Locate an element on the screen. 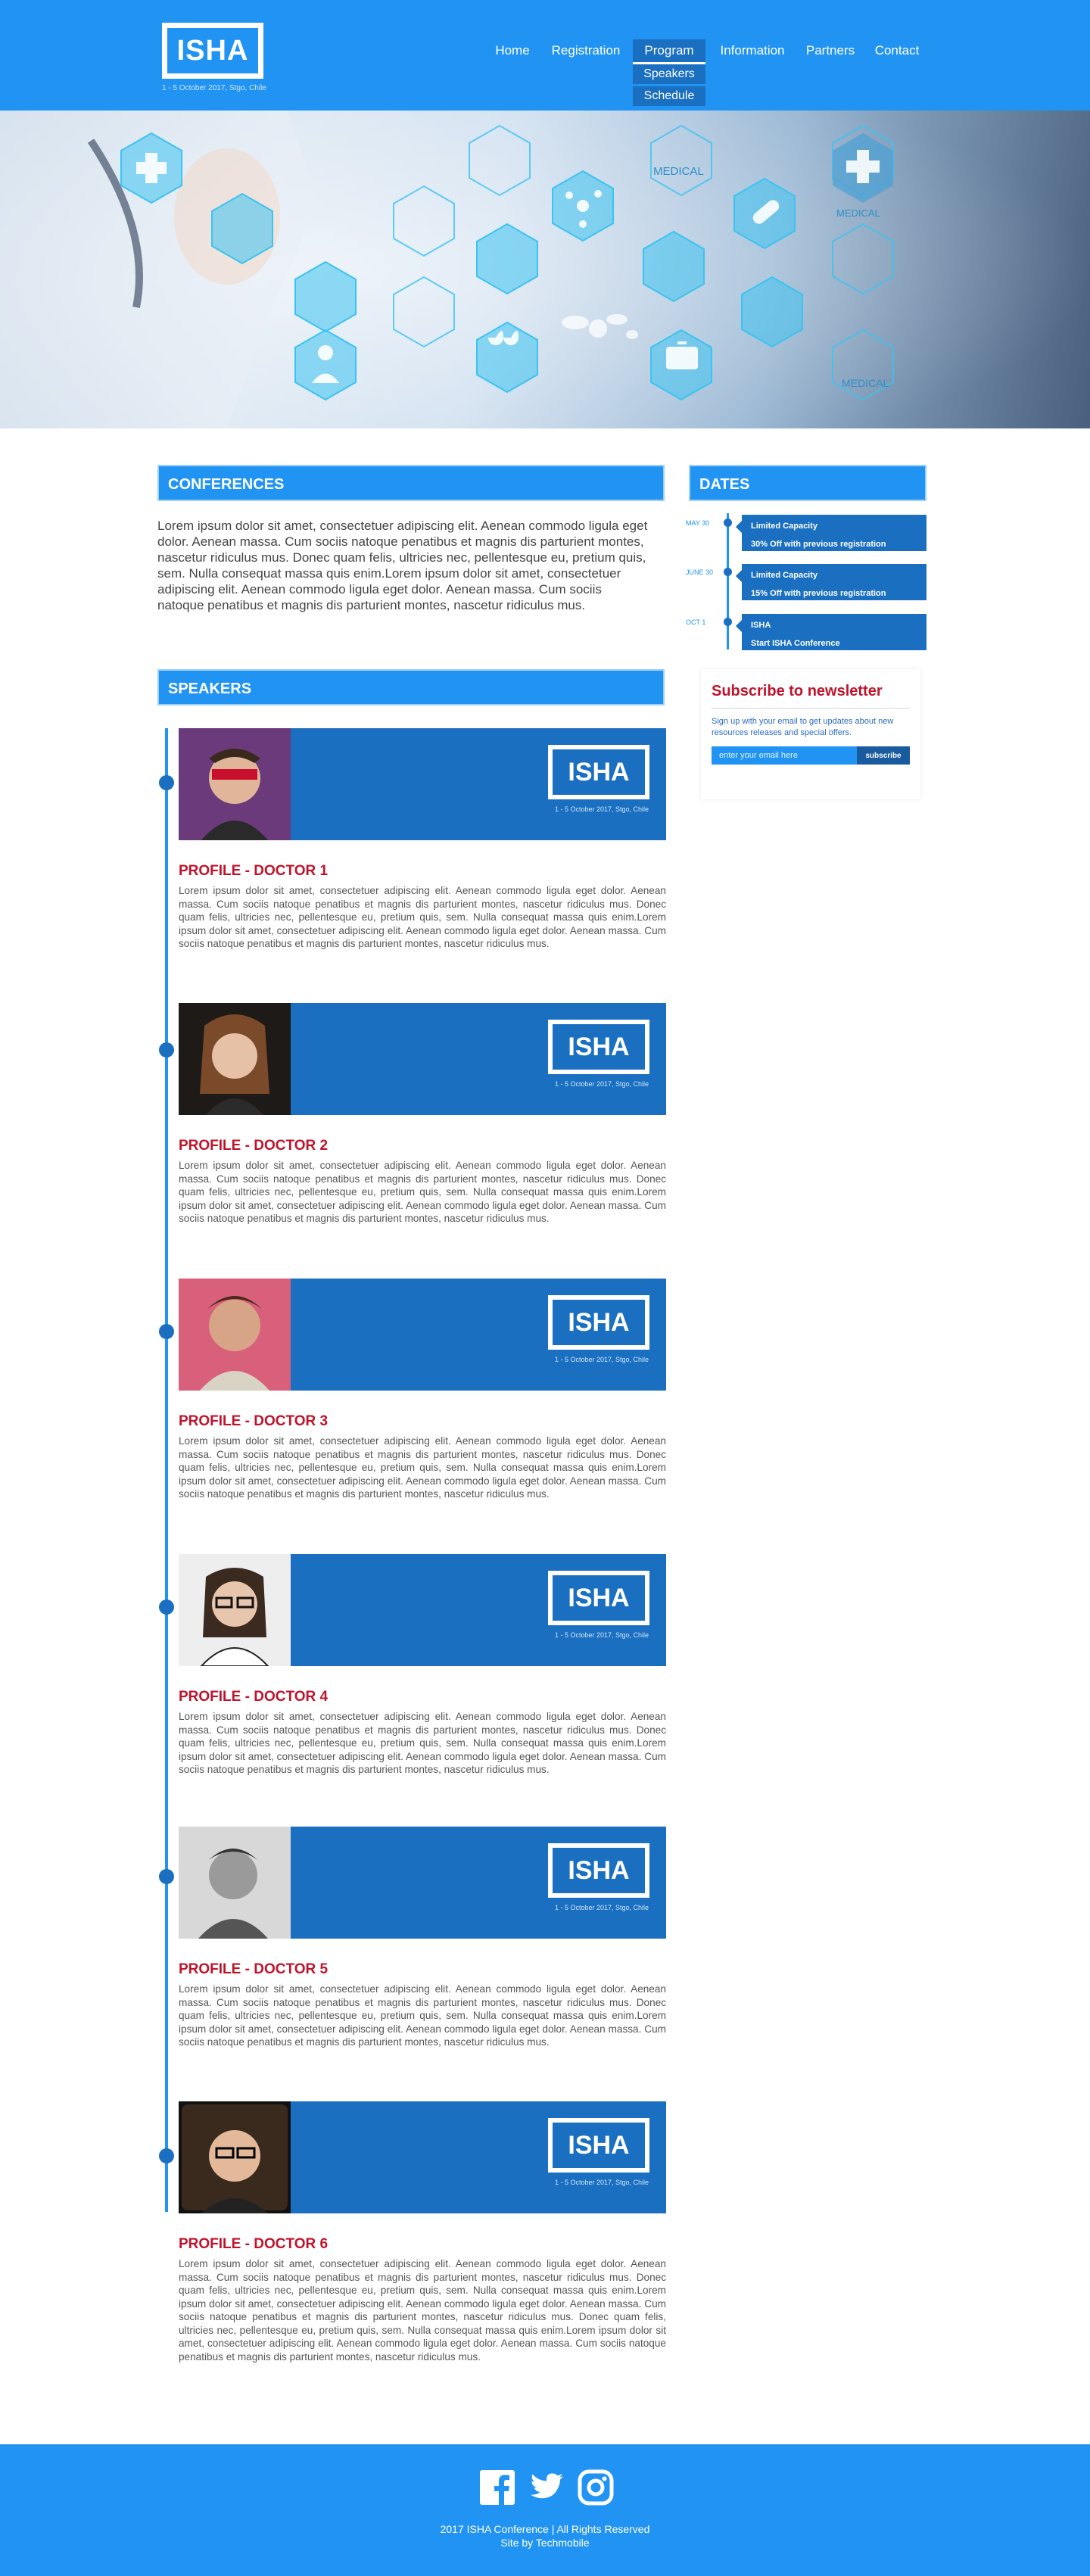 This screenshot has height=2576, width=1090. logo-subtitle: 1 - 5 October 2017, Stgo, Chile is located at coordinates (214, 88).